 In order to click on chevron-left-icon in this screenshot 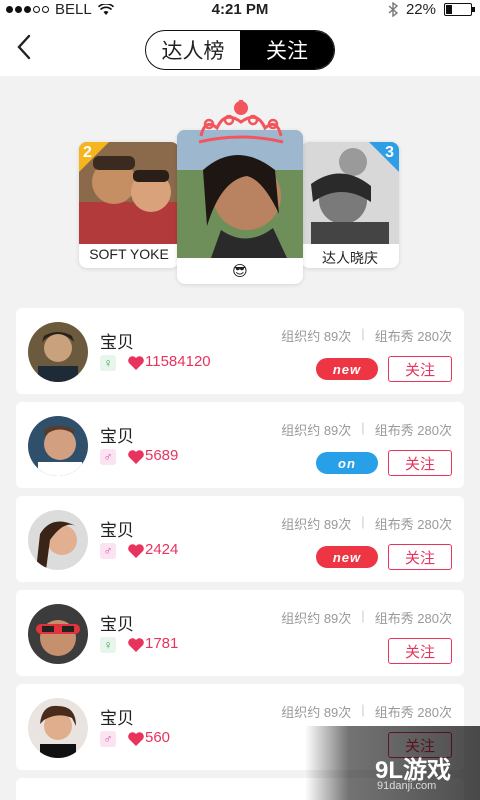, I will do `click(24, 47)`.